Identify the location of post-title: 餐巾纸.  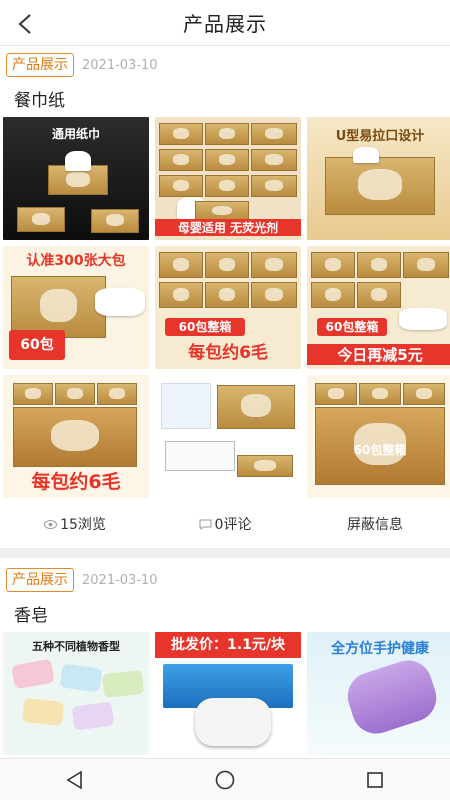
(225, 98).